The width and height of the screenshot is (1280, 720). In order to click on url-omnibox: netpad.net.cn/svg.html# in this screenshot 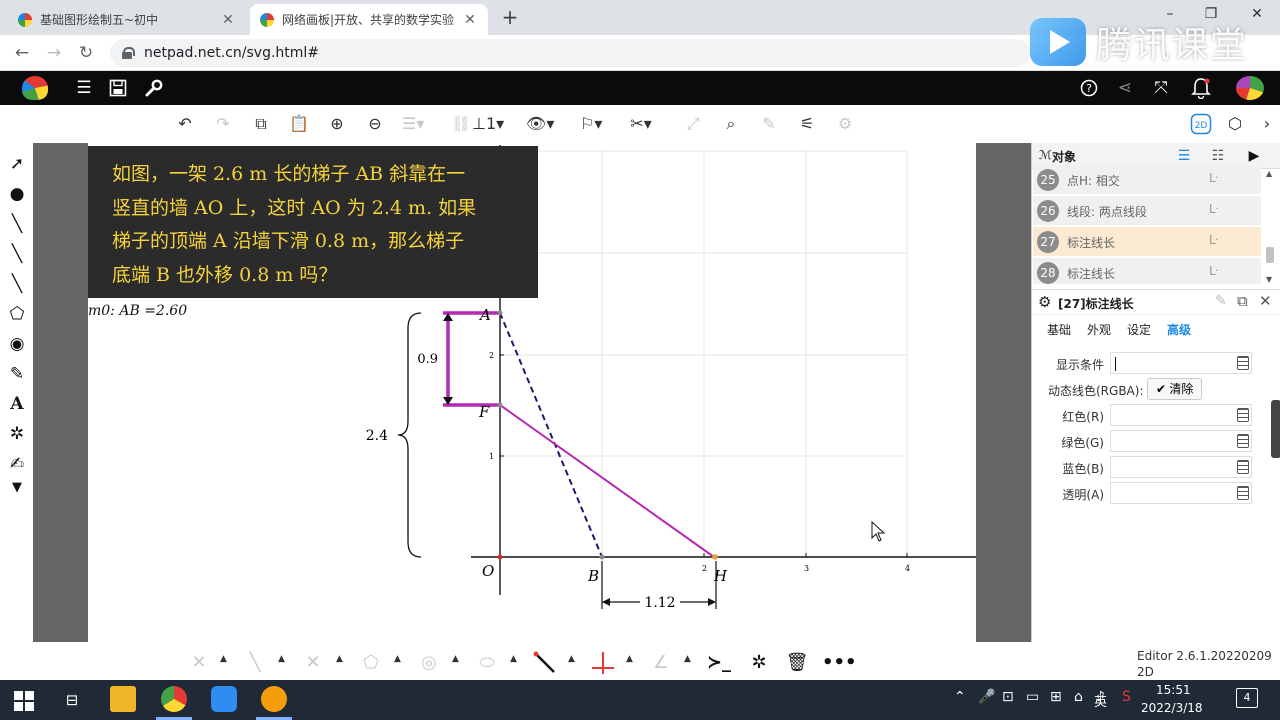, I will do `click(570, 53)`.